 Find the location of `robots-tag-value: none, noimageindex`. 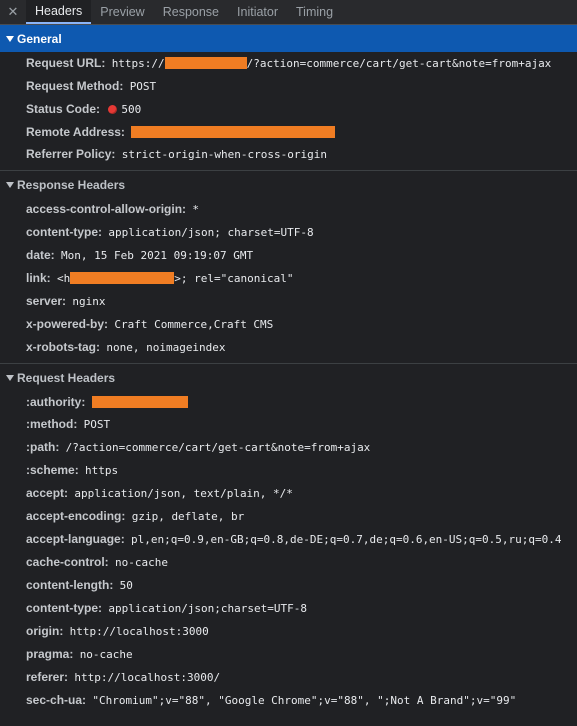

robots-tag-value: none, noimageindex is located at coordinates (166, 347).